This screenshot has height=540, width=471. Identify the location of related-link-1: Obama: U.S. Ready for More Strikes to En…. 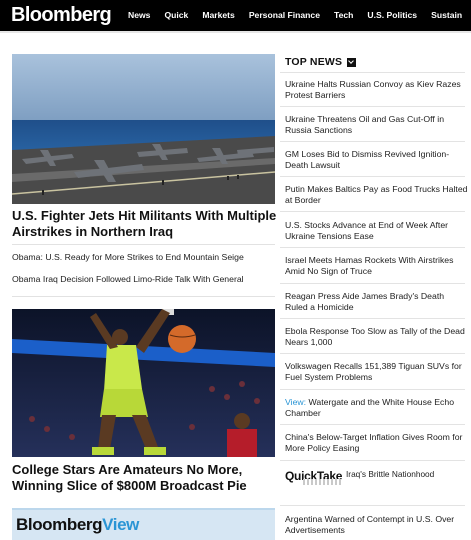
(128, 257).